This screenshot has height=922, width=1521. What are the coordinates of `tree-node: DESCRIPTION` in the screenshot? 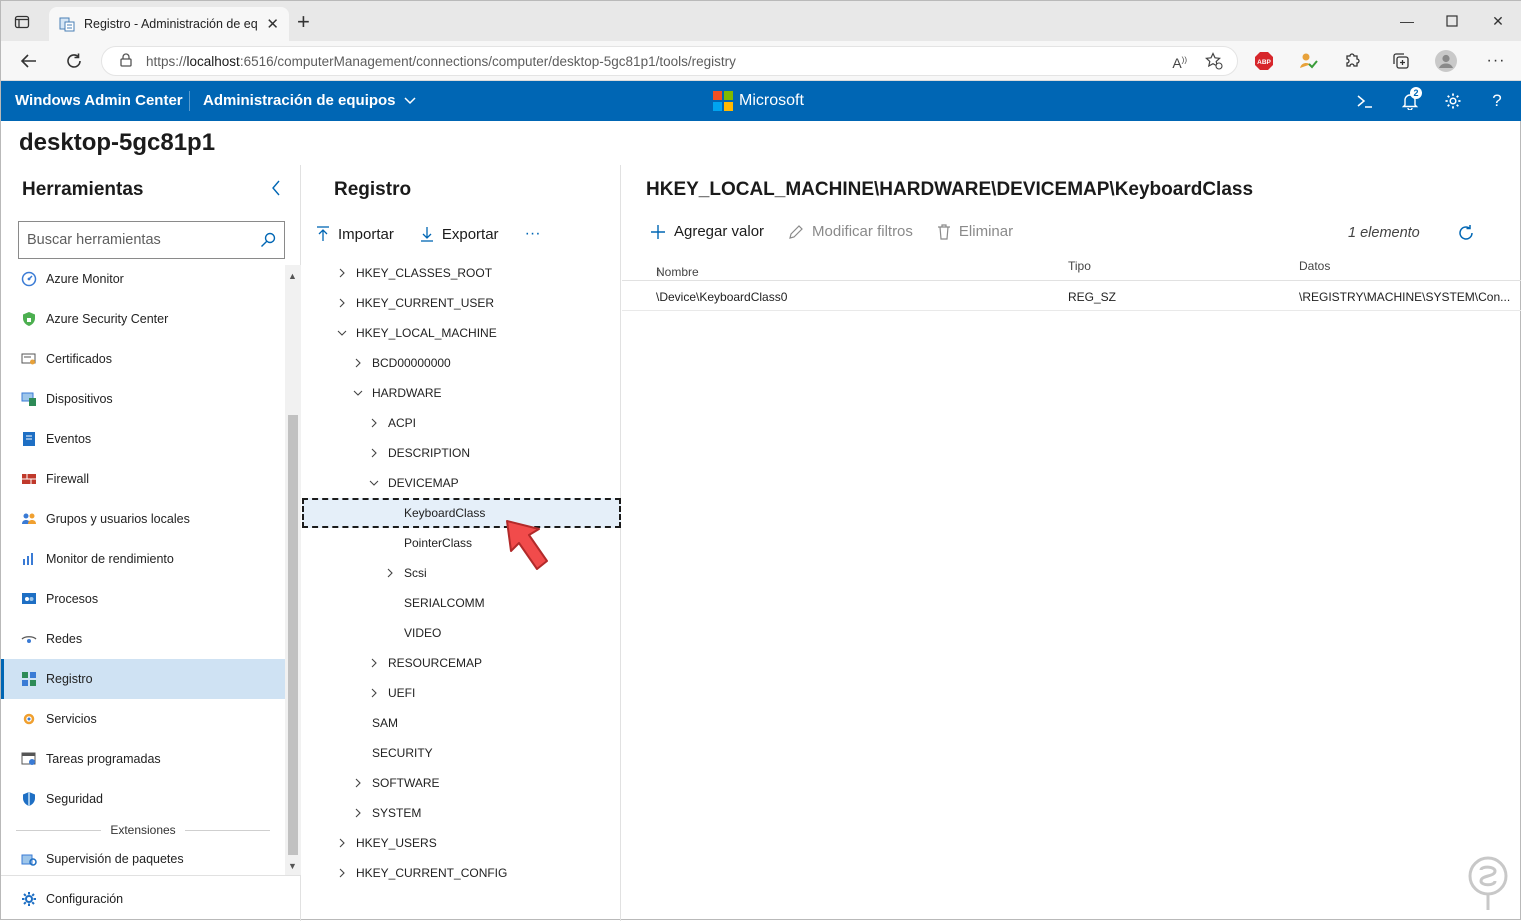 It's located at (461, 453).